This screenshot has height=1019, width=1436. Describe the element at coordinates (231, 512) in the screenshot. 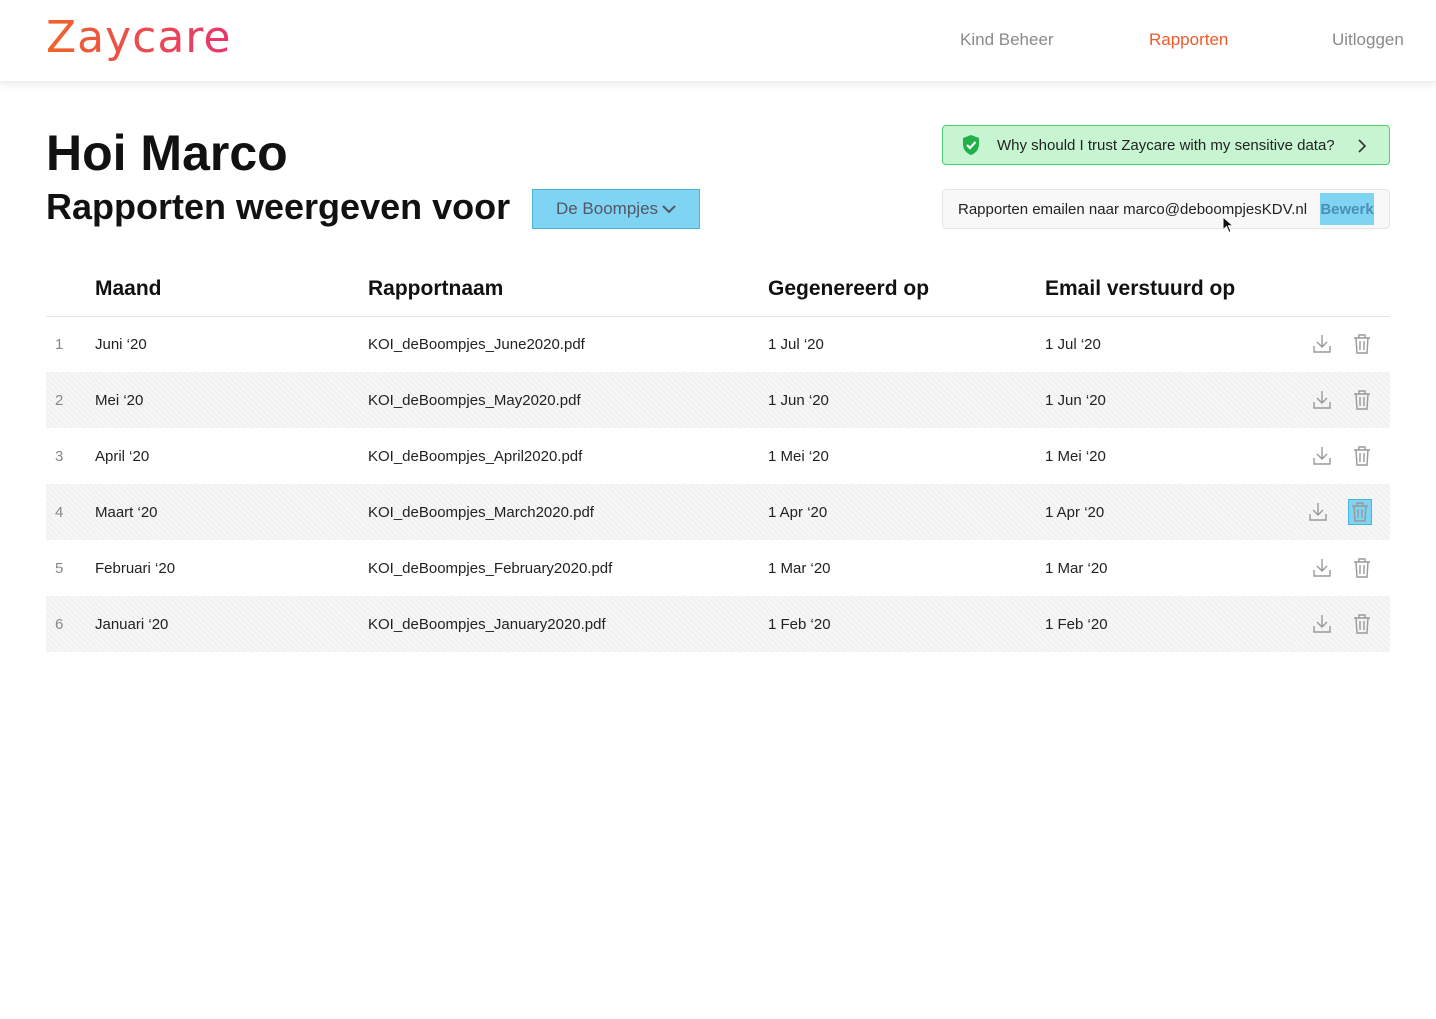

I see `row-maand: Maart ‘20` at that location.